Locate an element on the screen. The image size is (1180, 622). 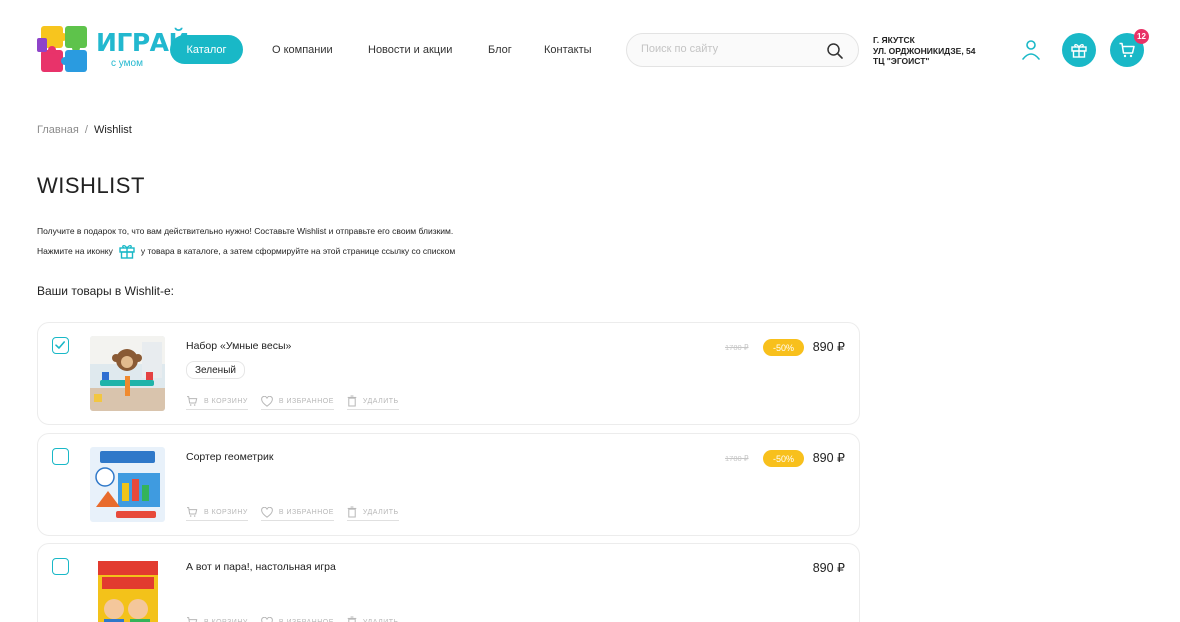
nav-news: Новости и акции is located at coordinates (410, 50).